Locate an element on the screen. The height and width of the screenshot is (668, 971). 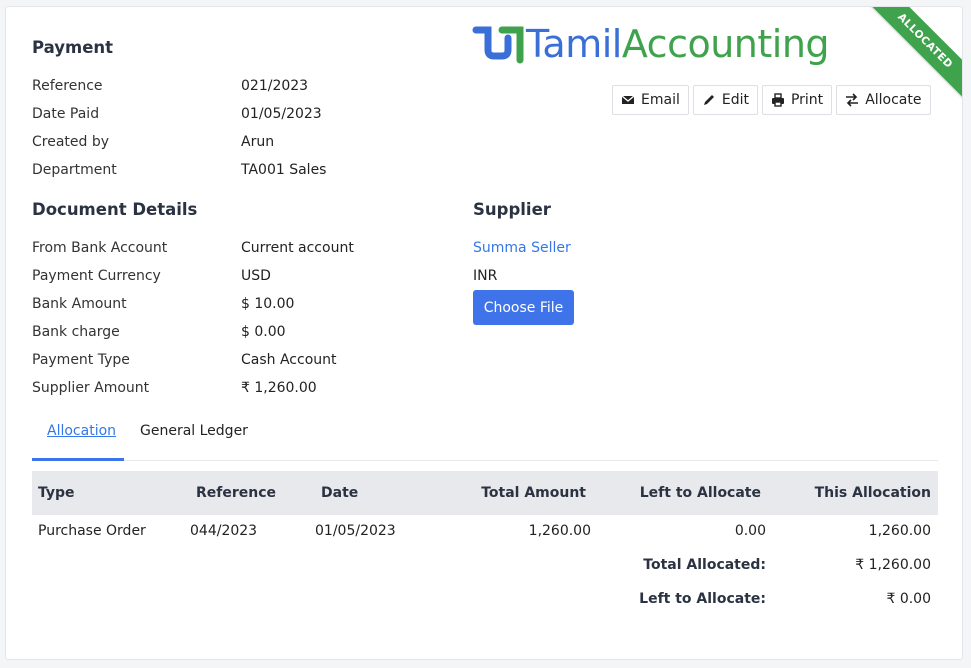
supplier-currency: INR is located at coordinates (485, 276).